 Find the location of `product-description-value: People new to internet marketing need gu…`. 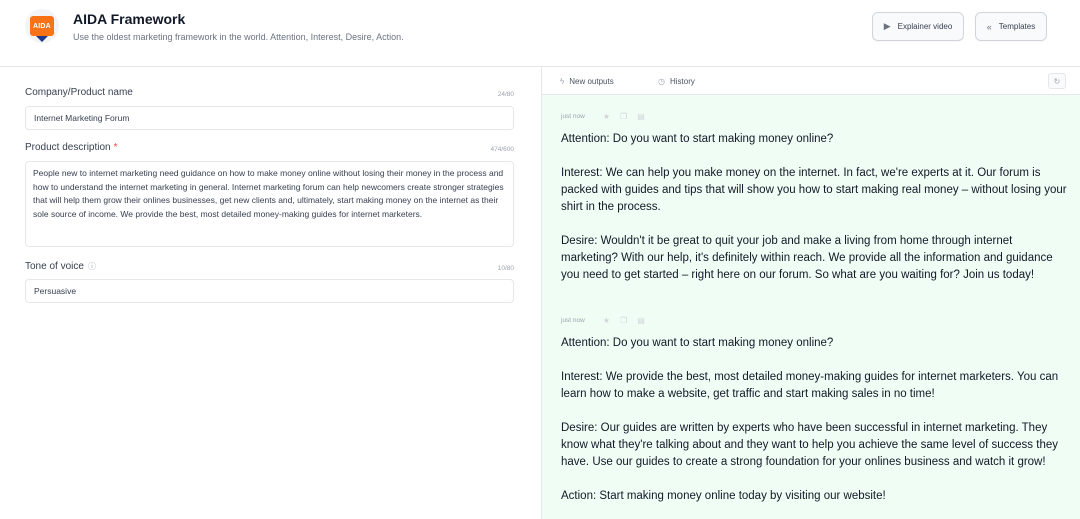

product-description-value: People new to internet marketing need gu… is located at coordinates (268, 193).